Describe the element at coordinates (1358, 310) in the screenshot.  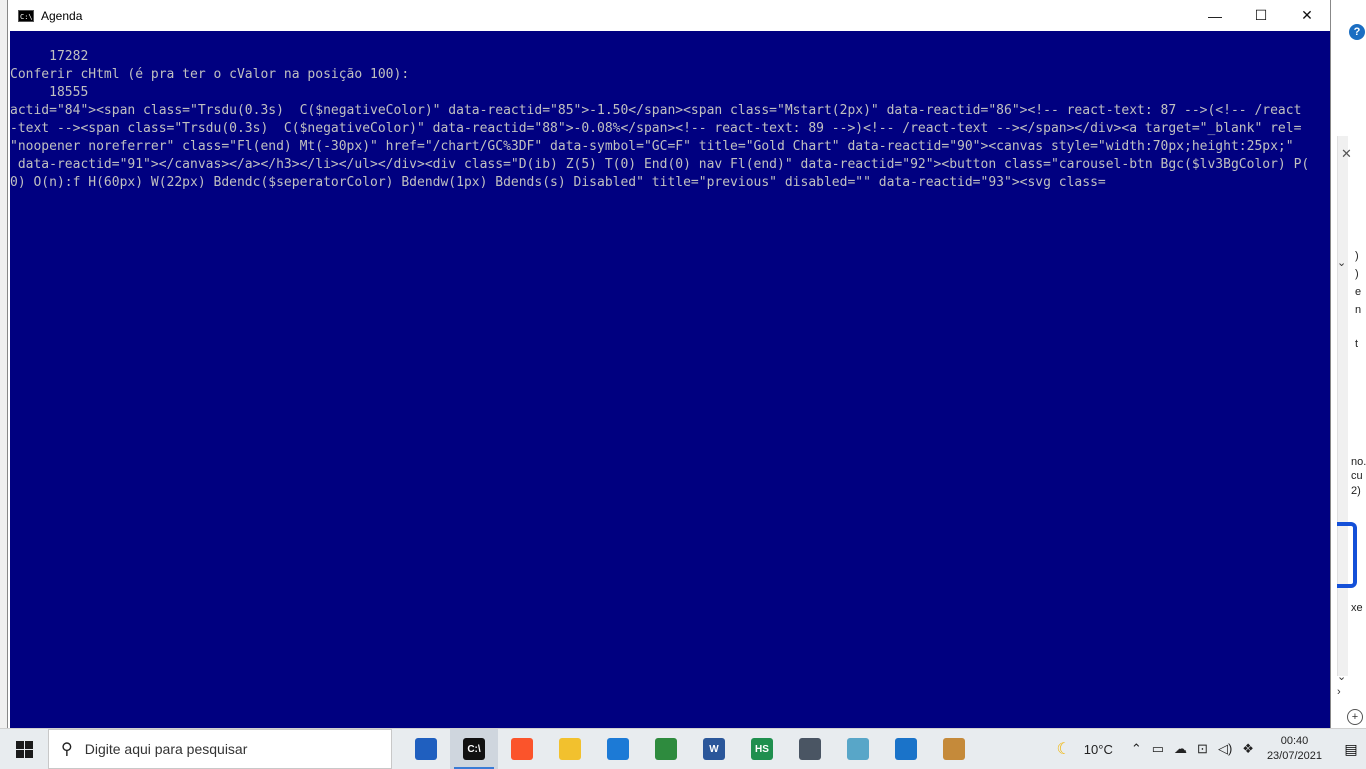
I see `text-fragment: n` at that location.